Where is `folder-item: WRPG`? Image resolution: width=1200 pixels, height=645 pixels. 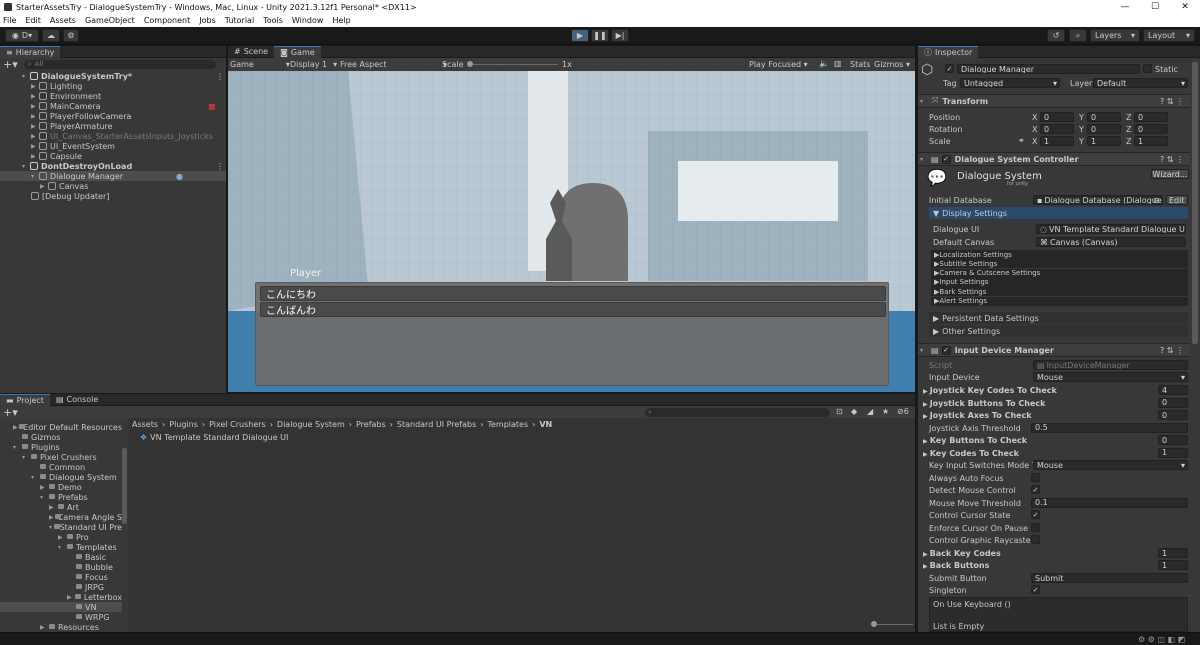
folder-item: WRPG is located at coordinates (61, 617).